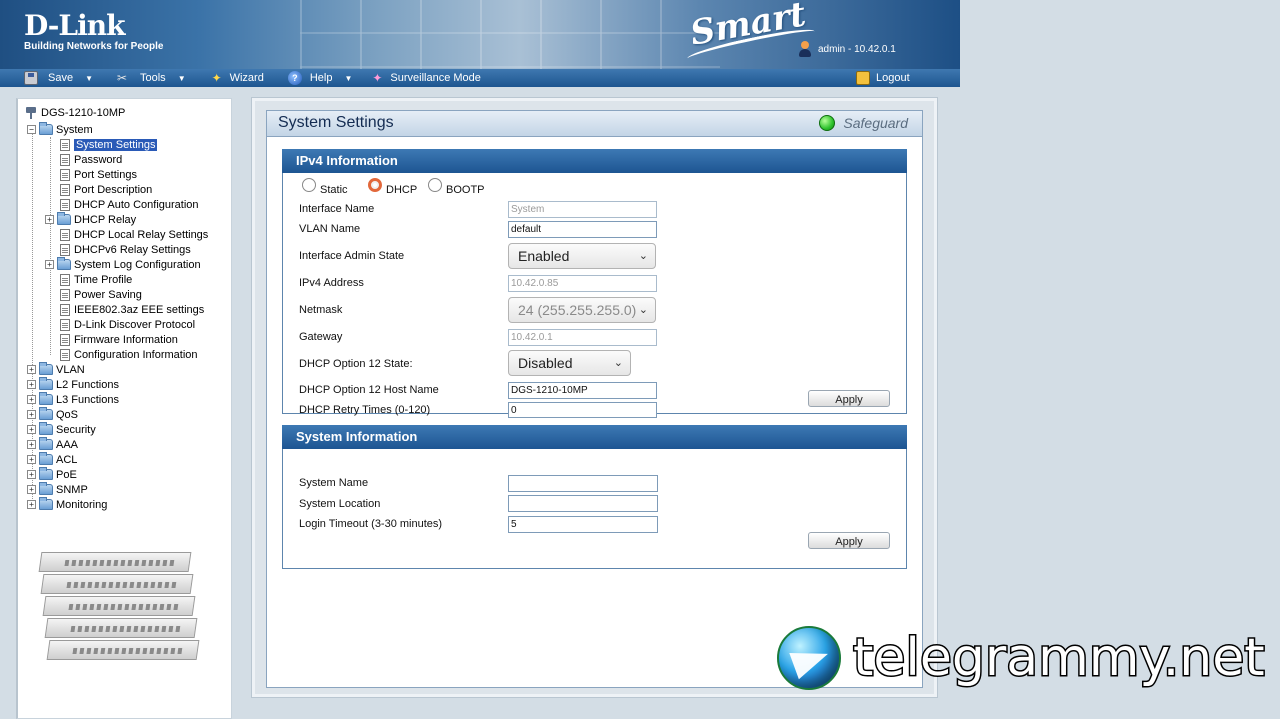 This screenshot has height=719, width=1280. What do you see at coordinates (56, 369) in the screenshot?
I see `tree-folder-vlan: + VLAN` at bounding box center [56, 369].